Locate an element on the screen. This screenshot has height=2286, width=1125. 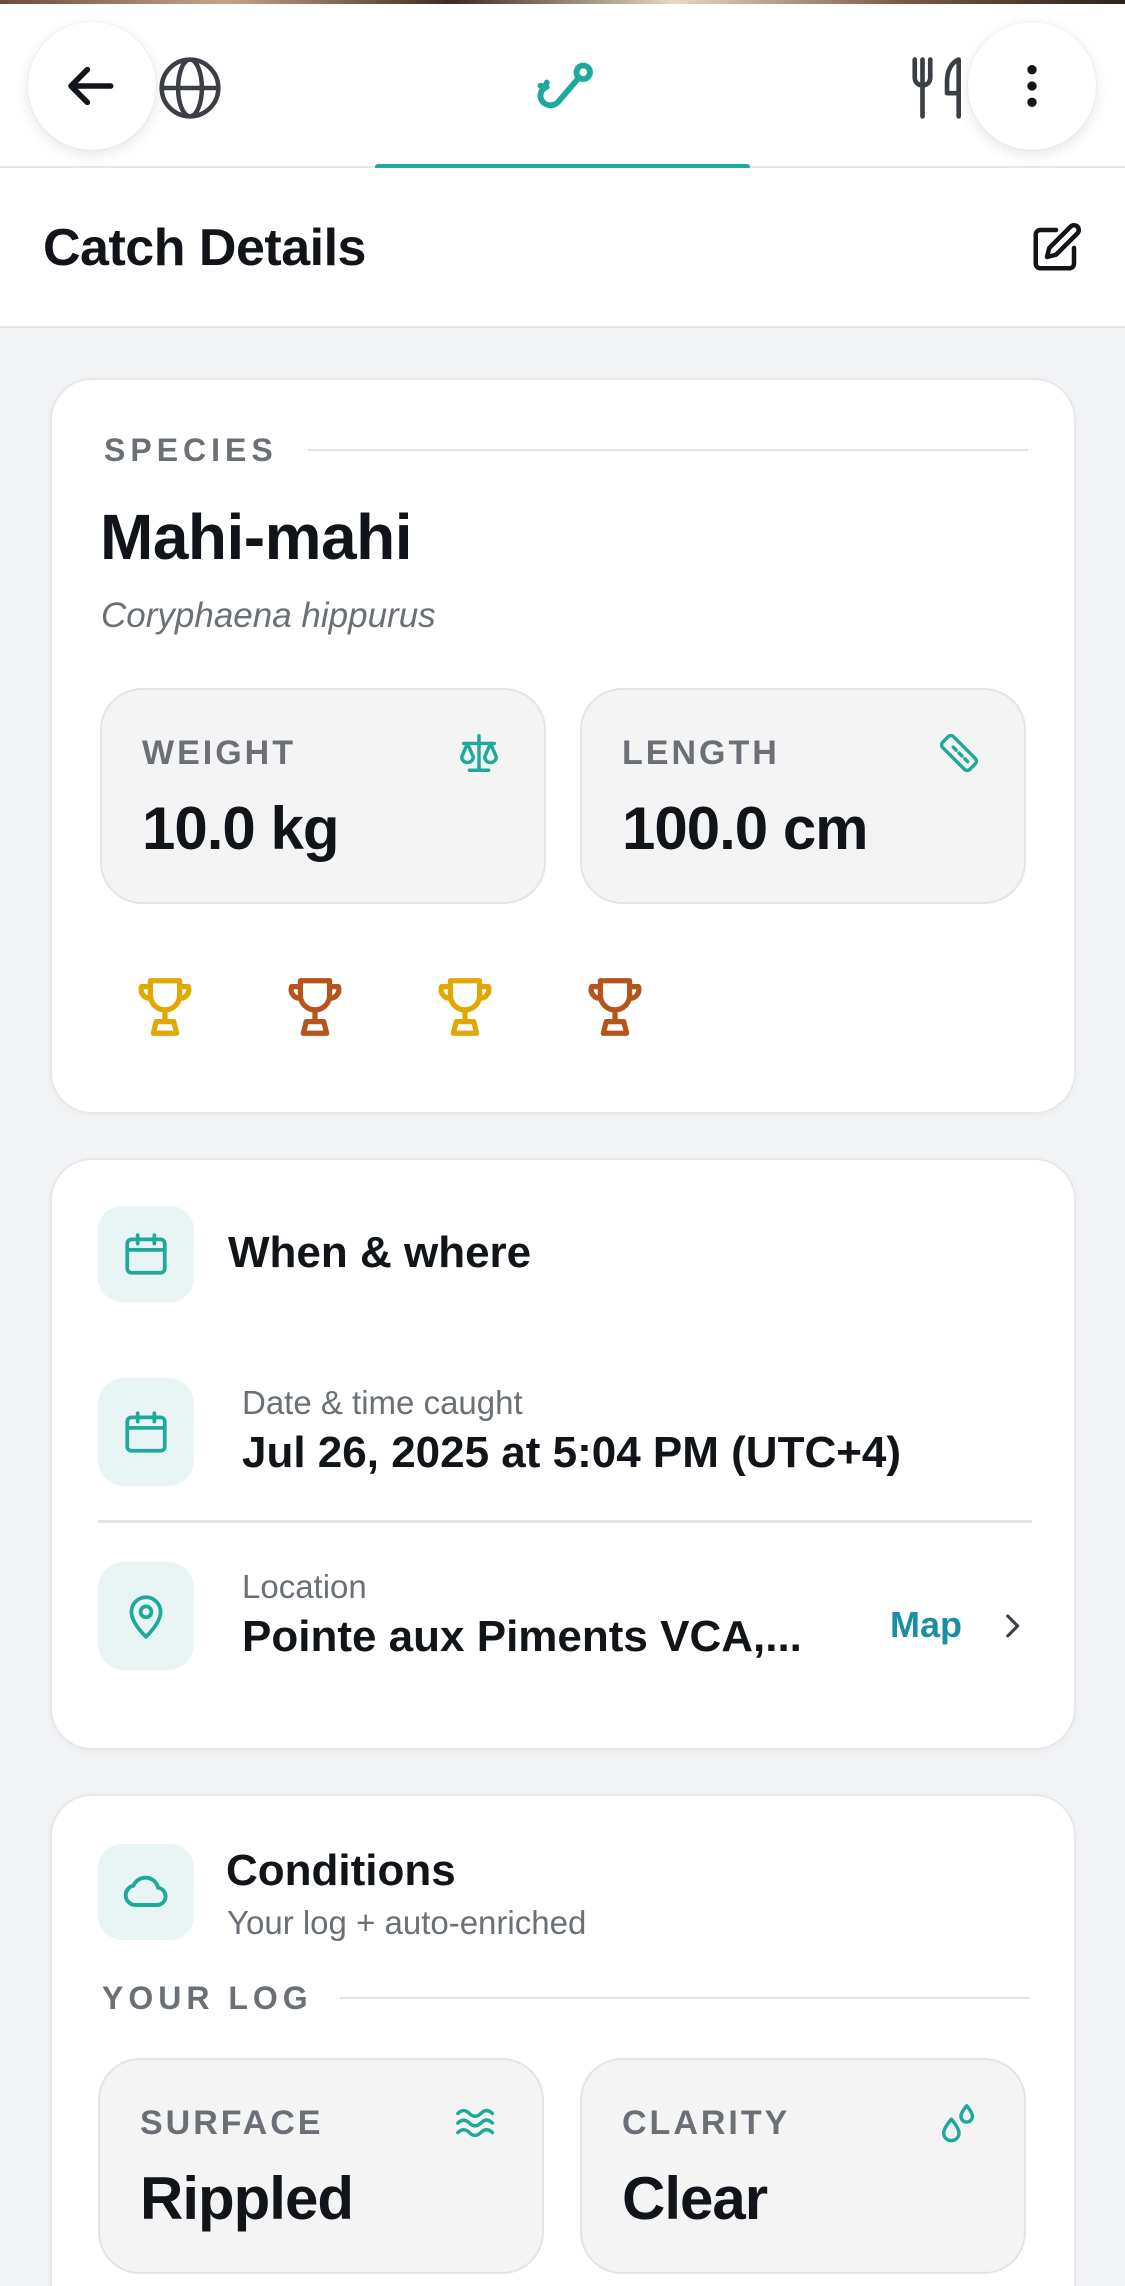
weight-tile: WEIGHT 10.0 kg is located at coordinates (323, 796).